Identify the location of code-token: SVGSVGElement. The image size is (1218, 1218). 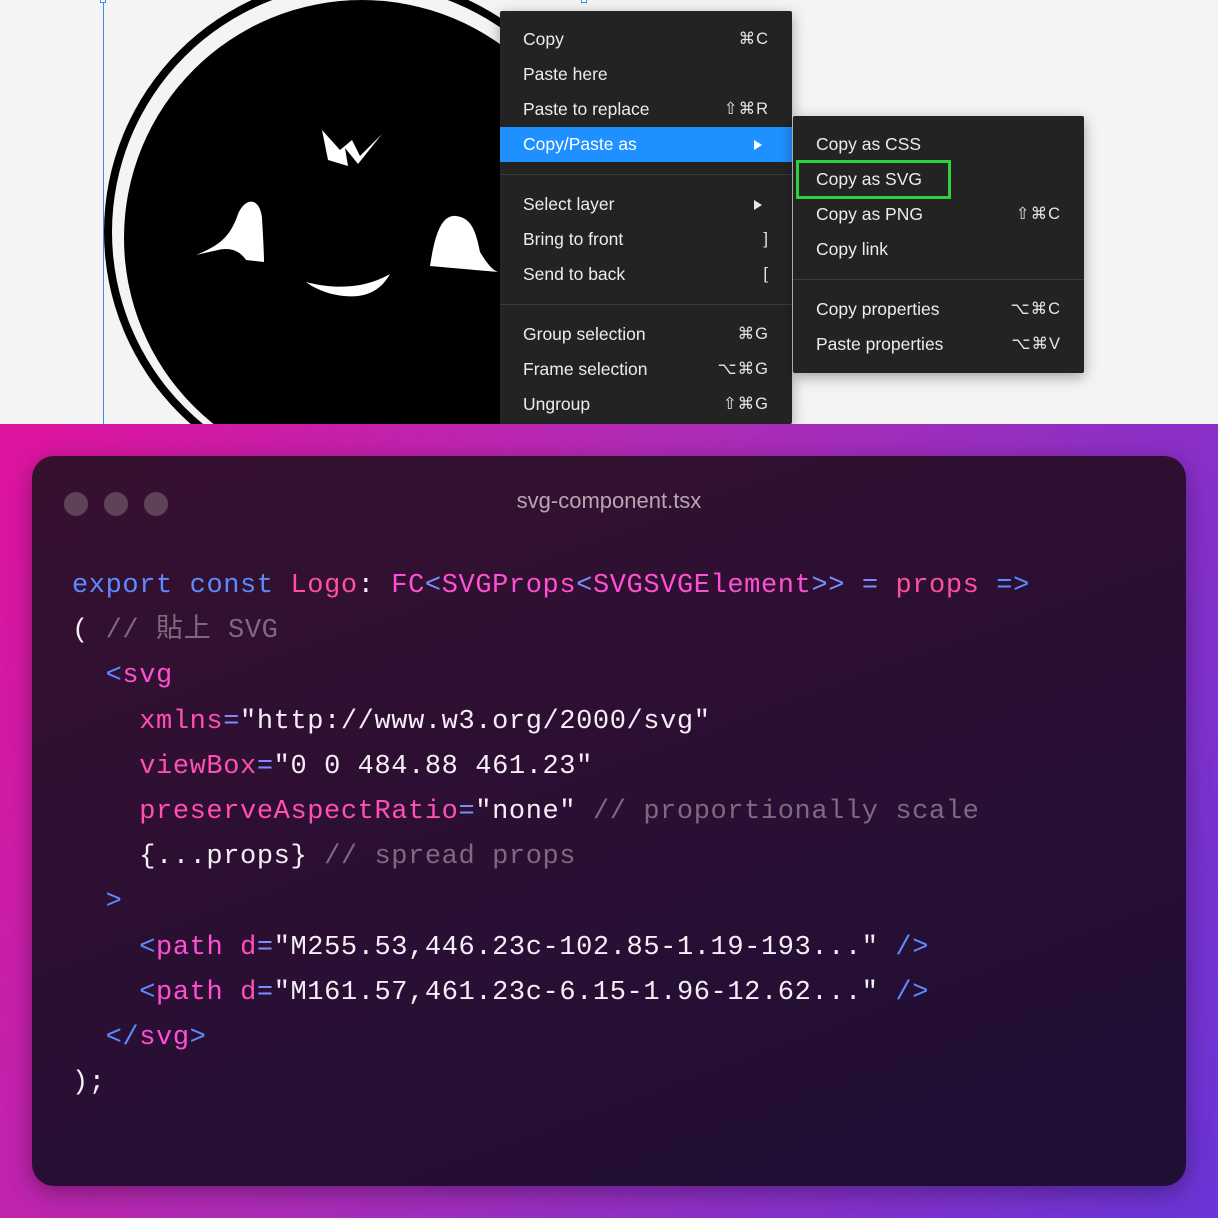
(702, 586).